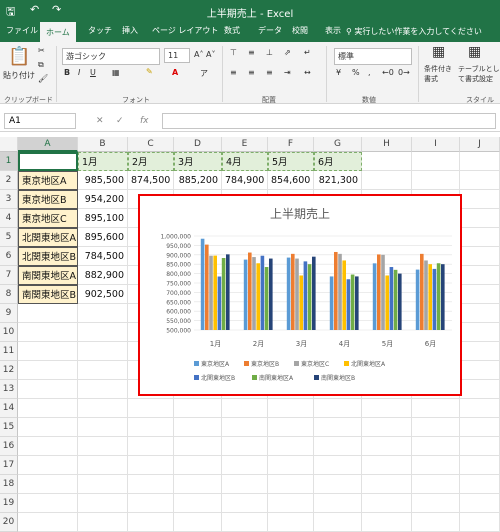 Image resolution: width=500 pixels, height=532 pixels. What do you see at coordinates (291, 144) in the screenshot?
I see `column-header: F` at bounding box center [291, 144].